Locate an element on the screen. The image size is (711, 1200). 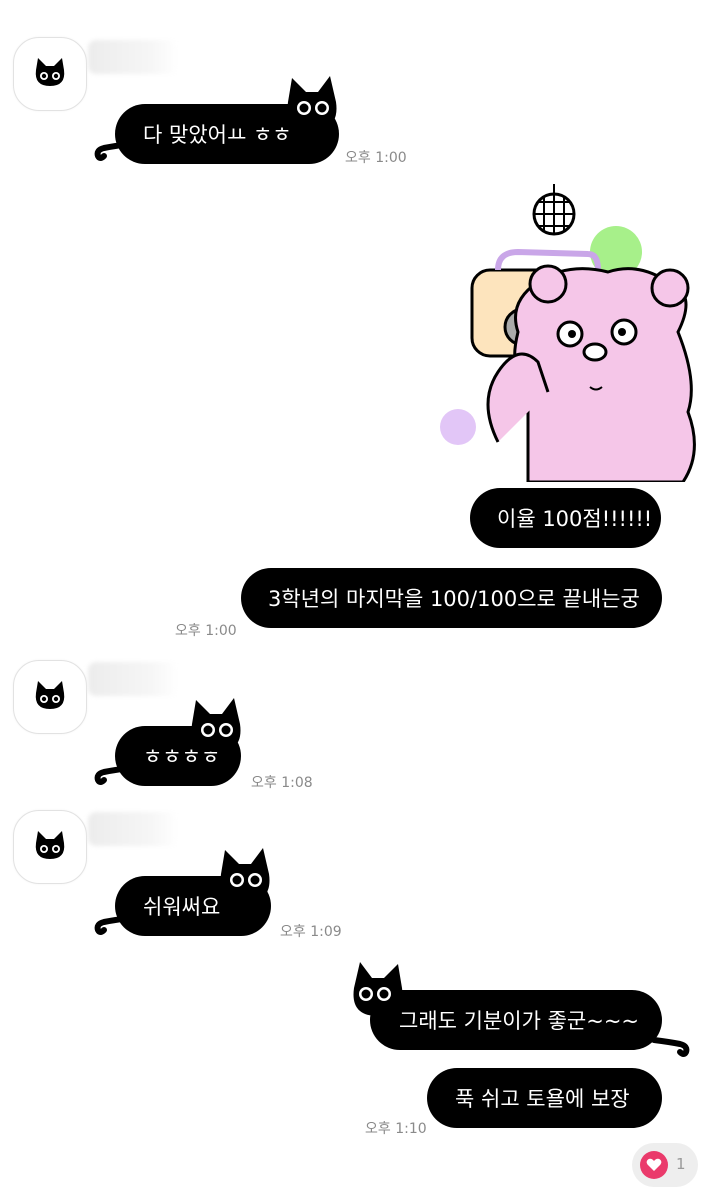
message-text: 그래도 기분이가 좋군~~~ is located at coordinates (519, 1021).